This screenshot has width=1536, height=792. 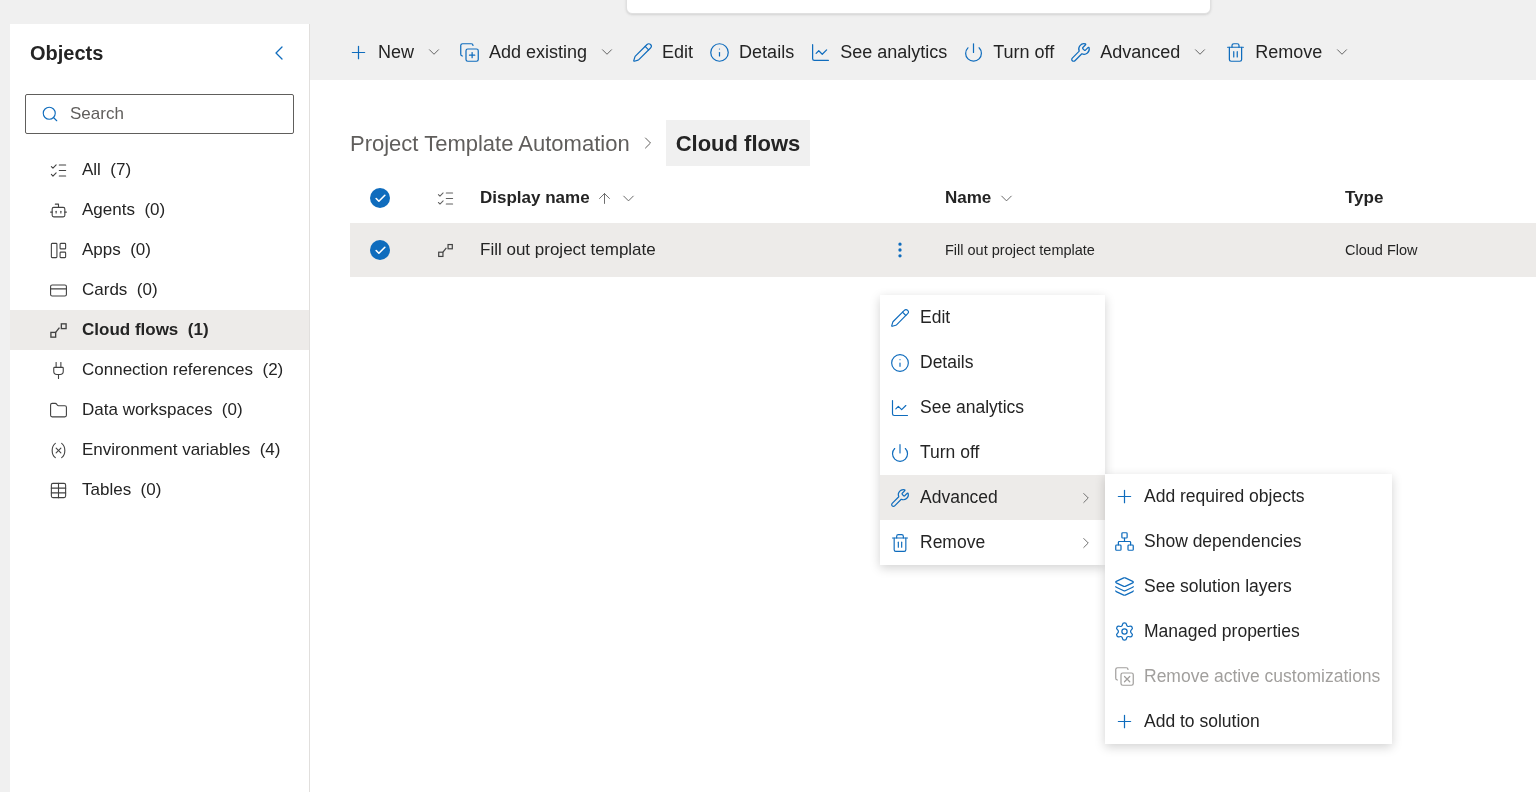 I want to click on panel-title: Objects, so click(x=67, y=53).